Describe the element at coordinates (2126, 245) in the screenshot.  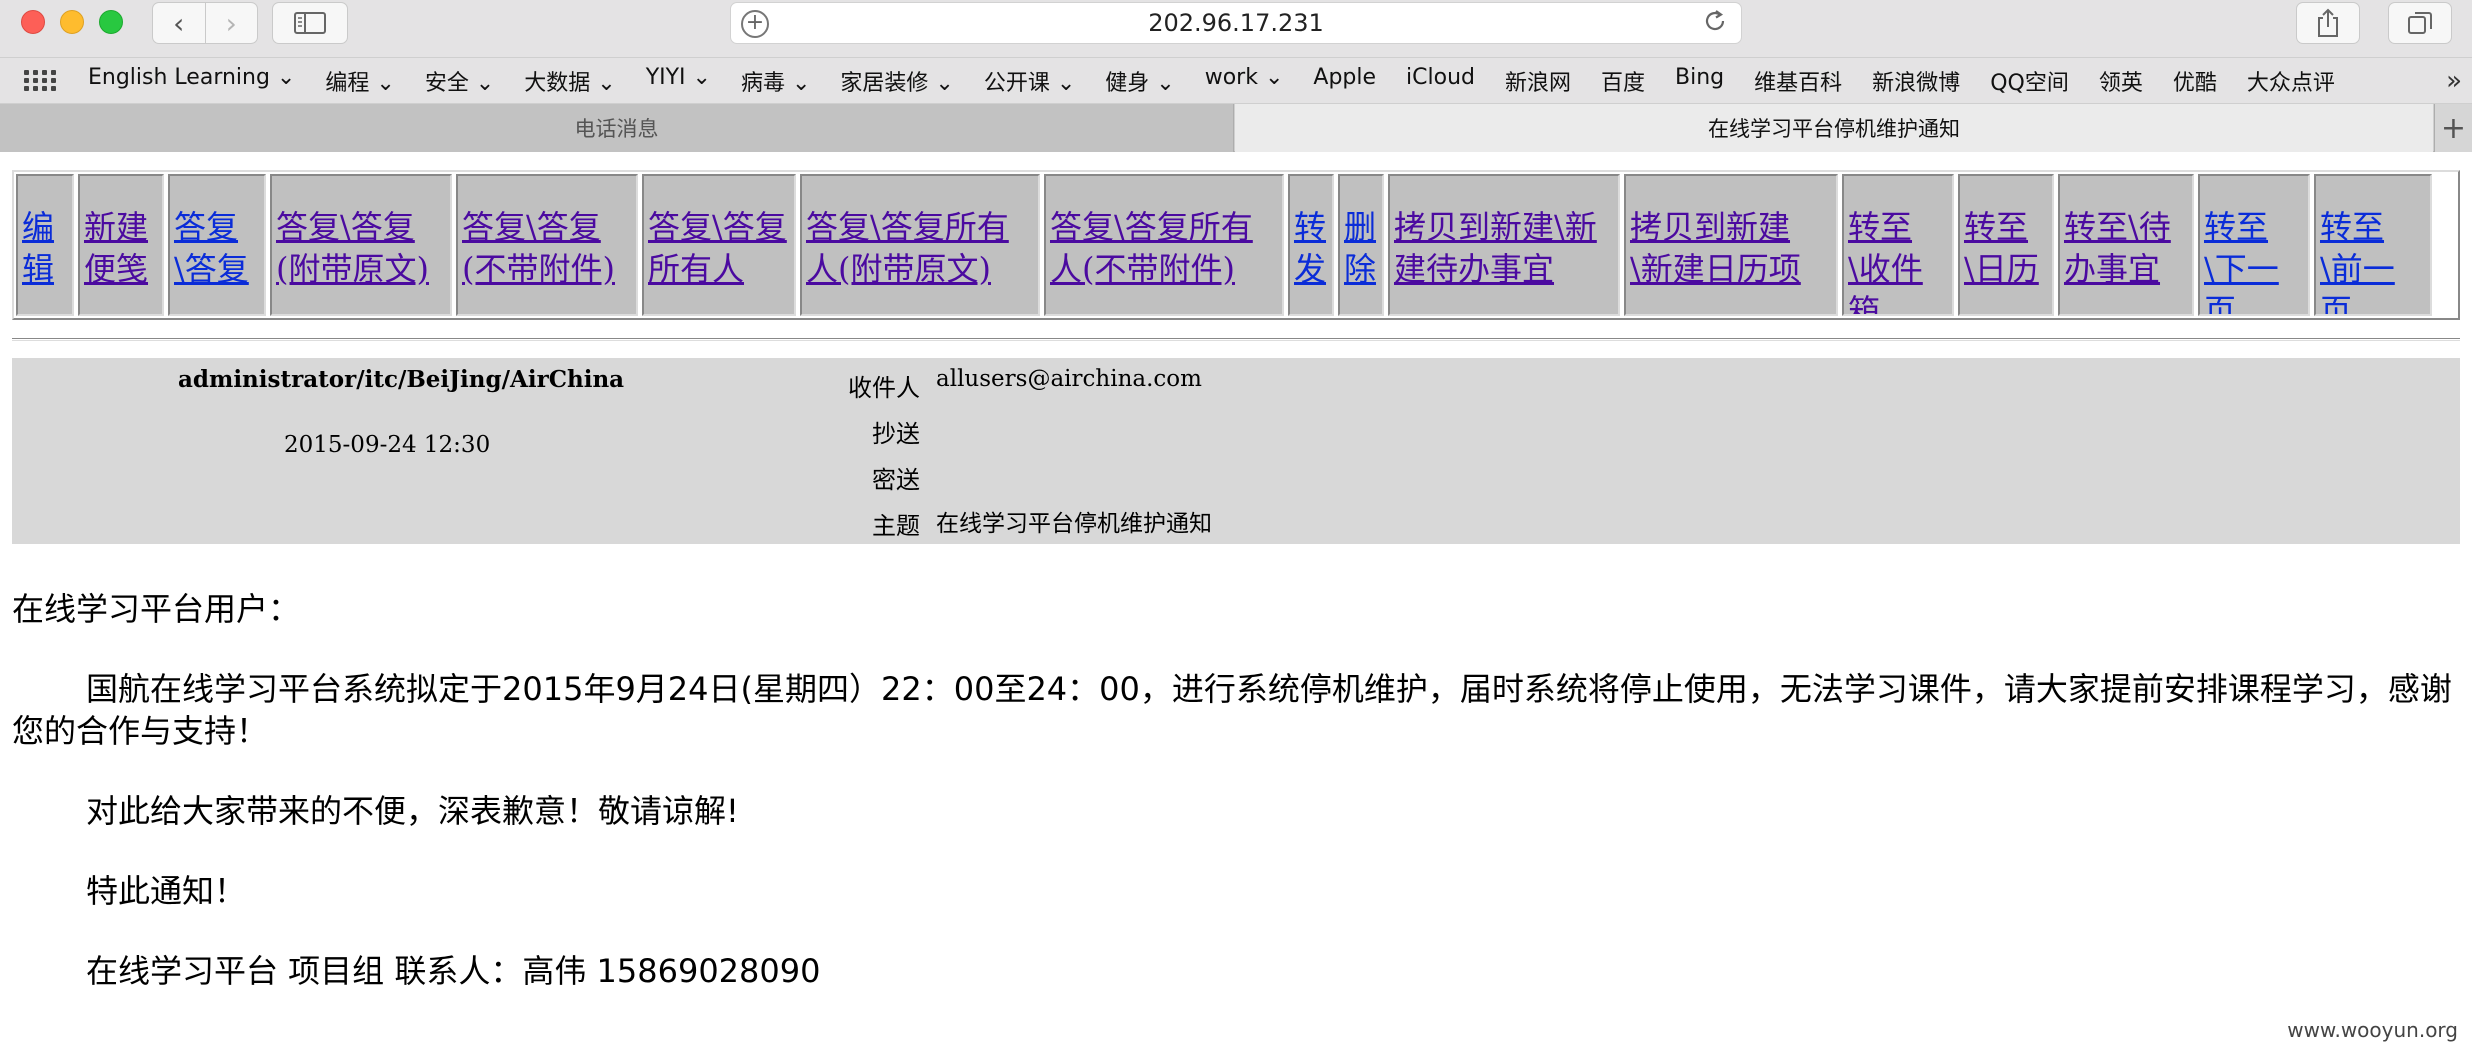
I see `toolbar-action-link: 转至\待办事宜` at that location.